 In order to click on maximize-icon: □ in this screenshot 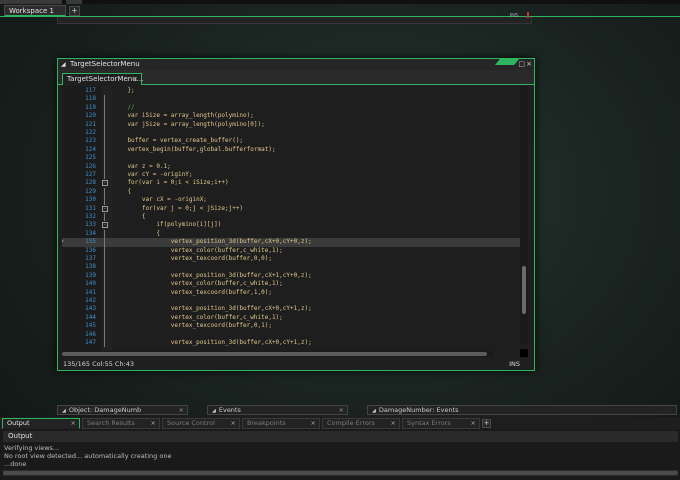, I will do `click(521, 64)`.